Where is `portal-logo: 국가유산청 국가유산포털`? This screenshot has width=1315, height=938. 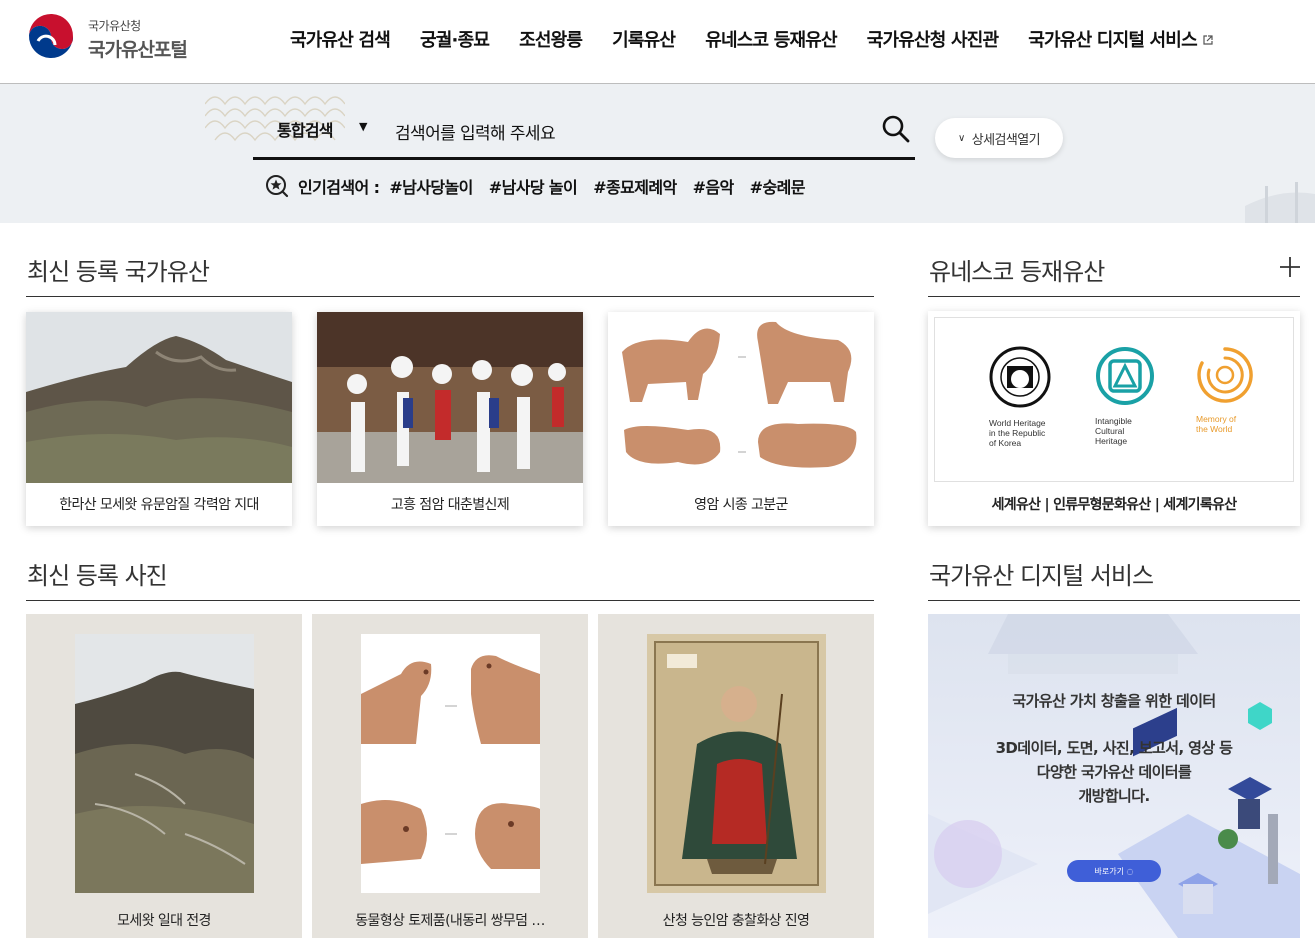
portal-logo: 국가유산청 국가유산포털 is located at coordinates (120, 39).